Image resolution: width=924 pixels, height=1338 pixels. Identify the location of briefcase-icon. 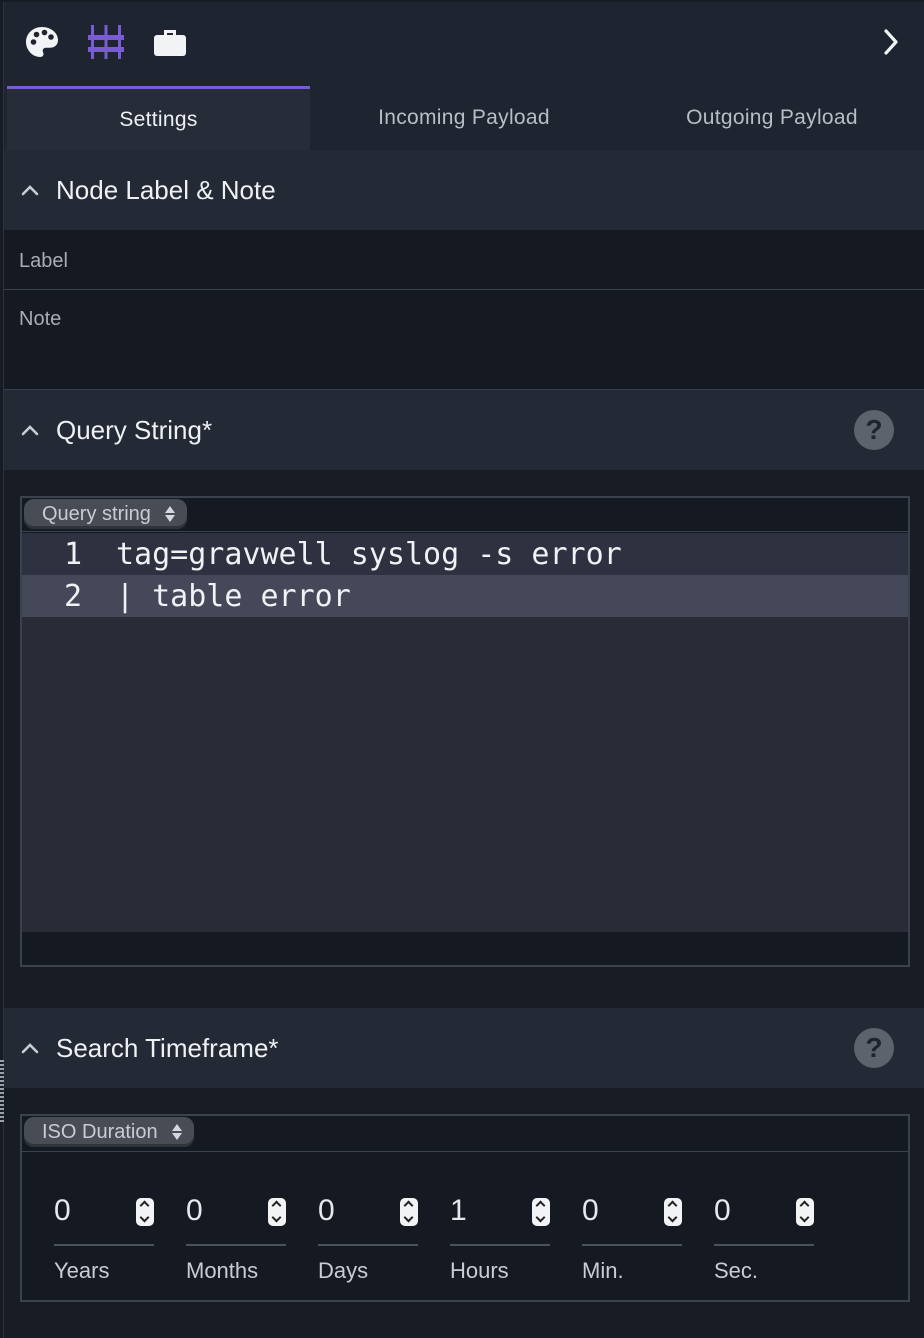
(170, 42).